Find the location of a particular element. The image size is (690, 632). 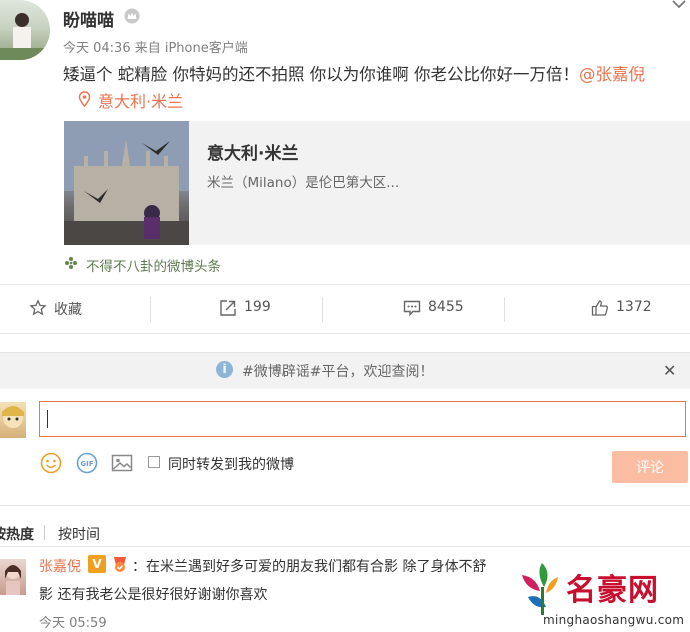

comment-text-line2: 影 还有我老公是很好很好谢谢你喜欢 is located at coordinates (153, 595).